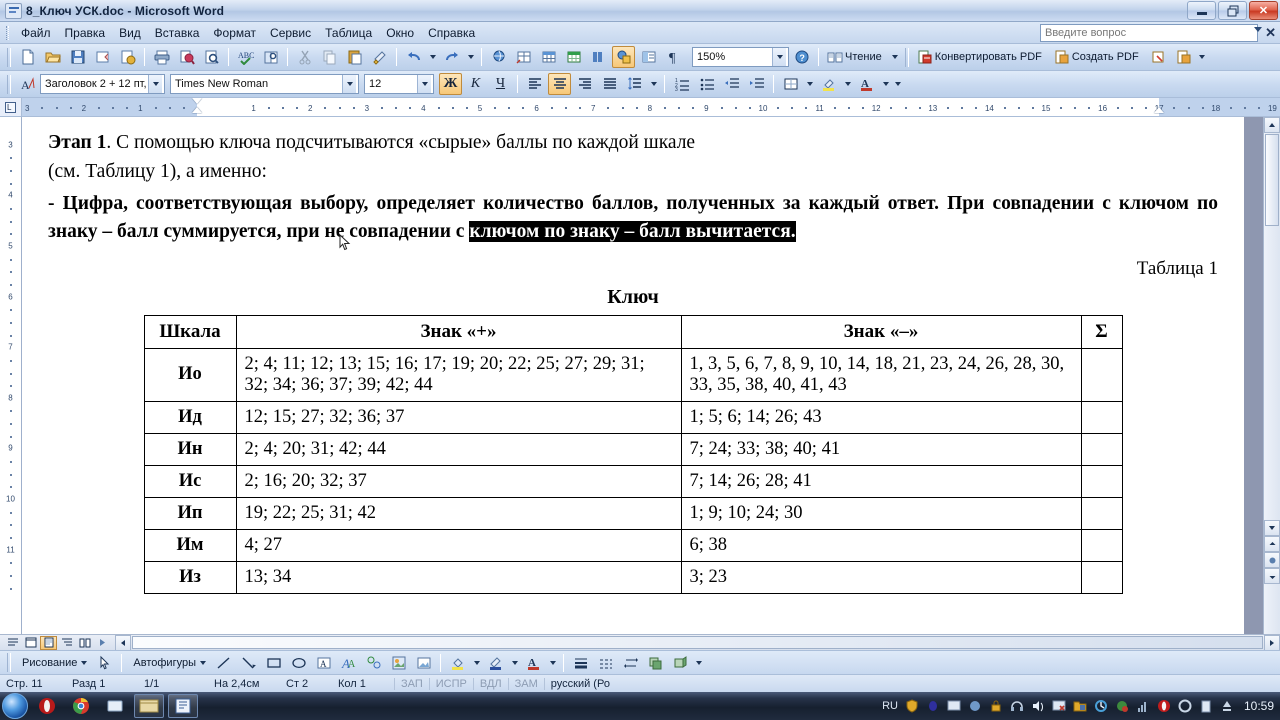 The width and height of the screenshot is (1280, 720). What do you see at coordinates (354, 57) in the screenshot?
I see `paste-icon` at bounding box center [354, 57].